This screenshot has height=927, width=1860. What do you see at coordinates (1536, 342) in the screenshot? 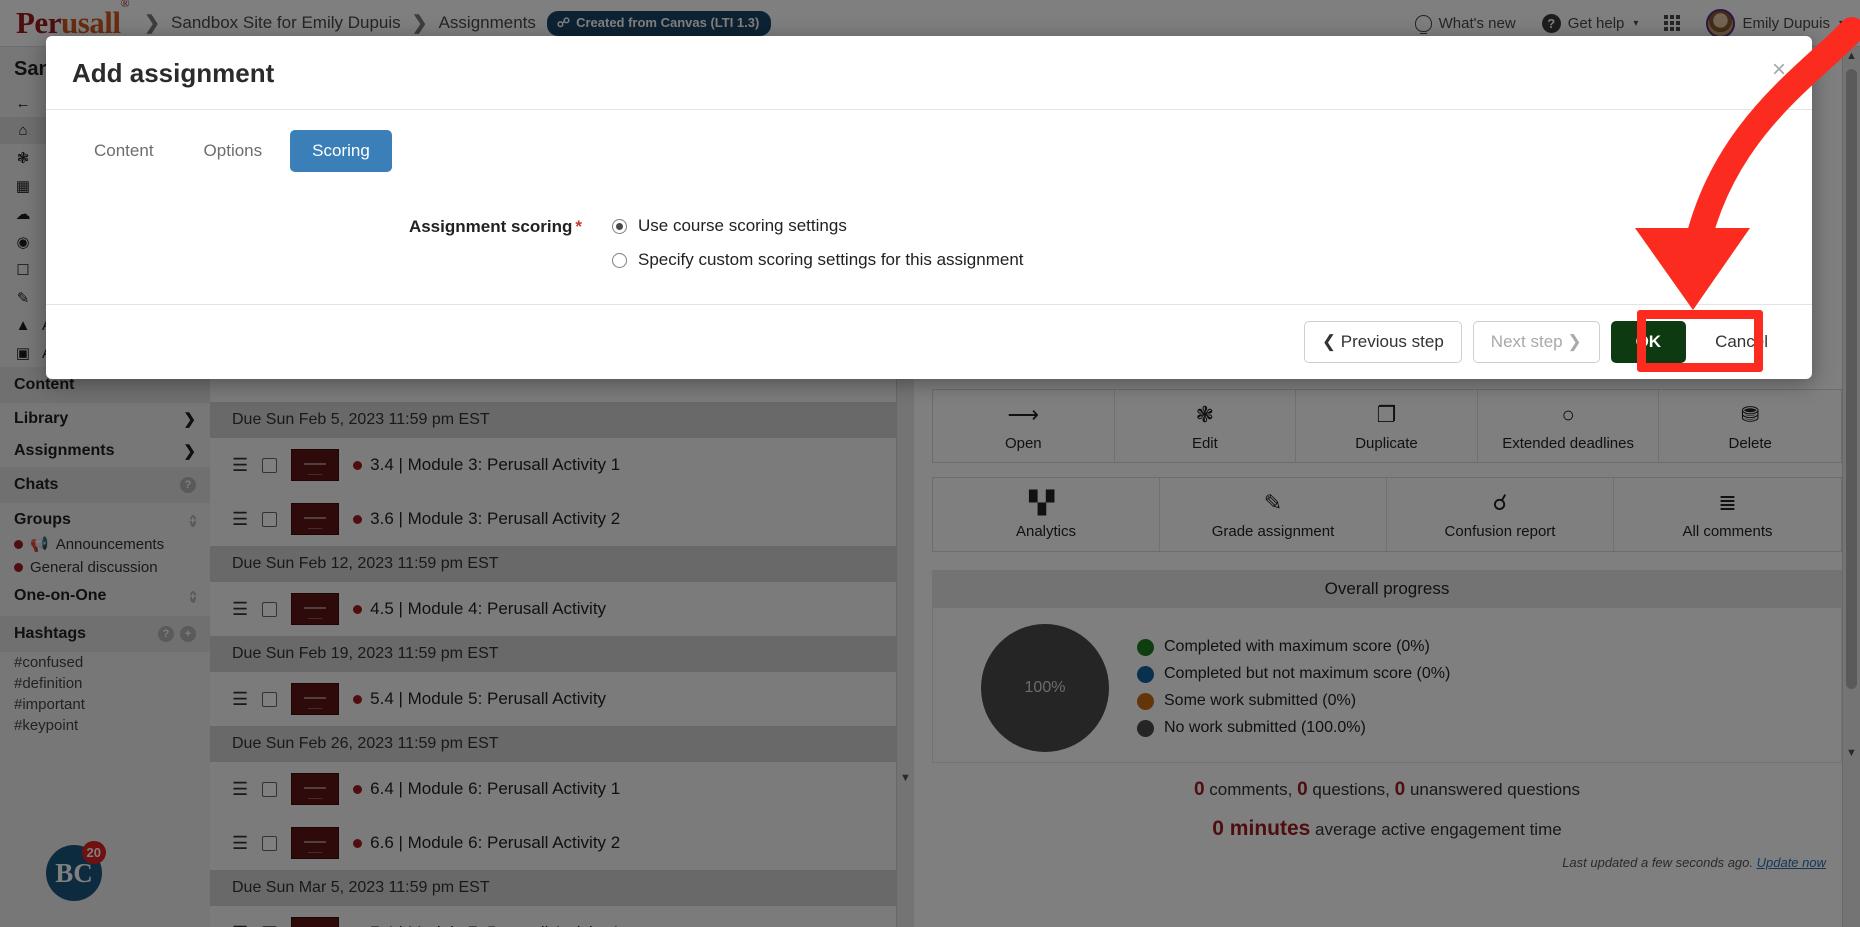
I see `next-step-button: Next step ❯` at bounding box center [1536, 342].